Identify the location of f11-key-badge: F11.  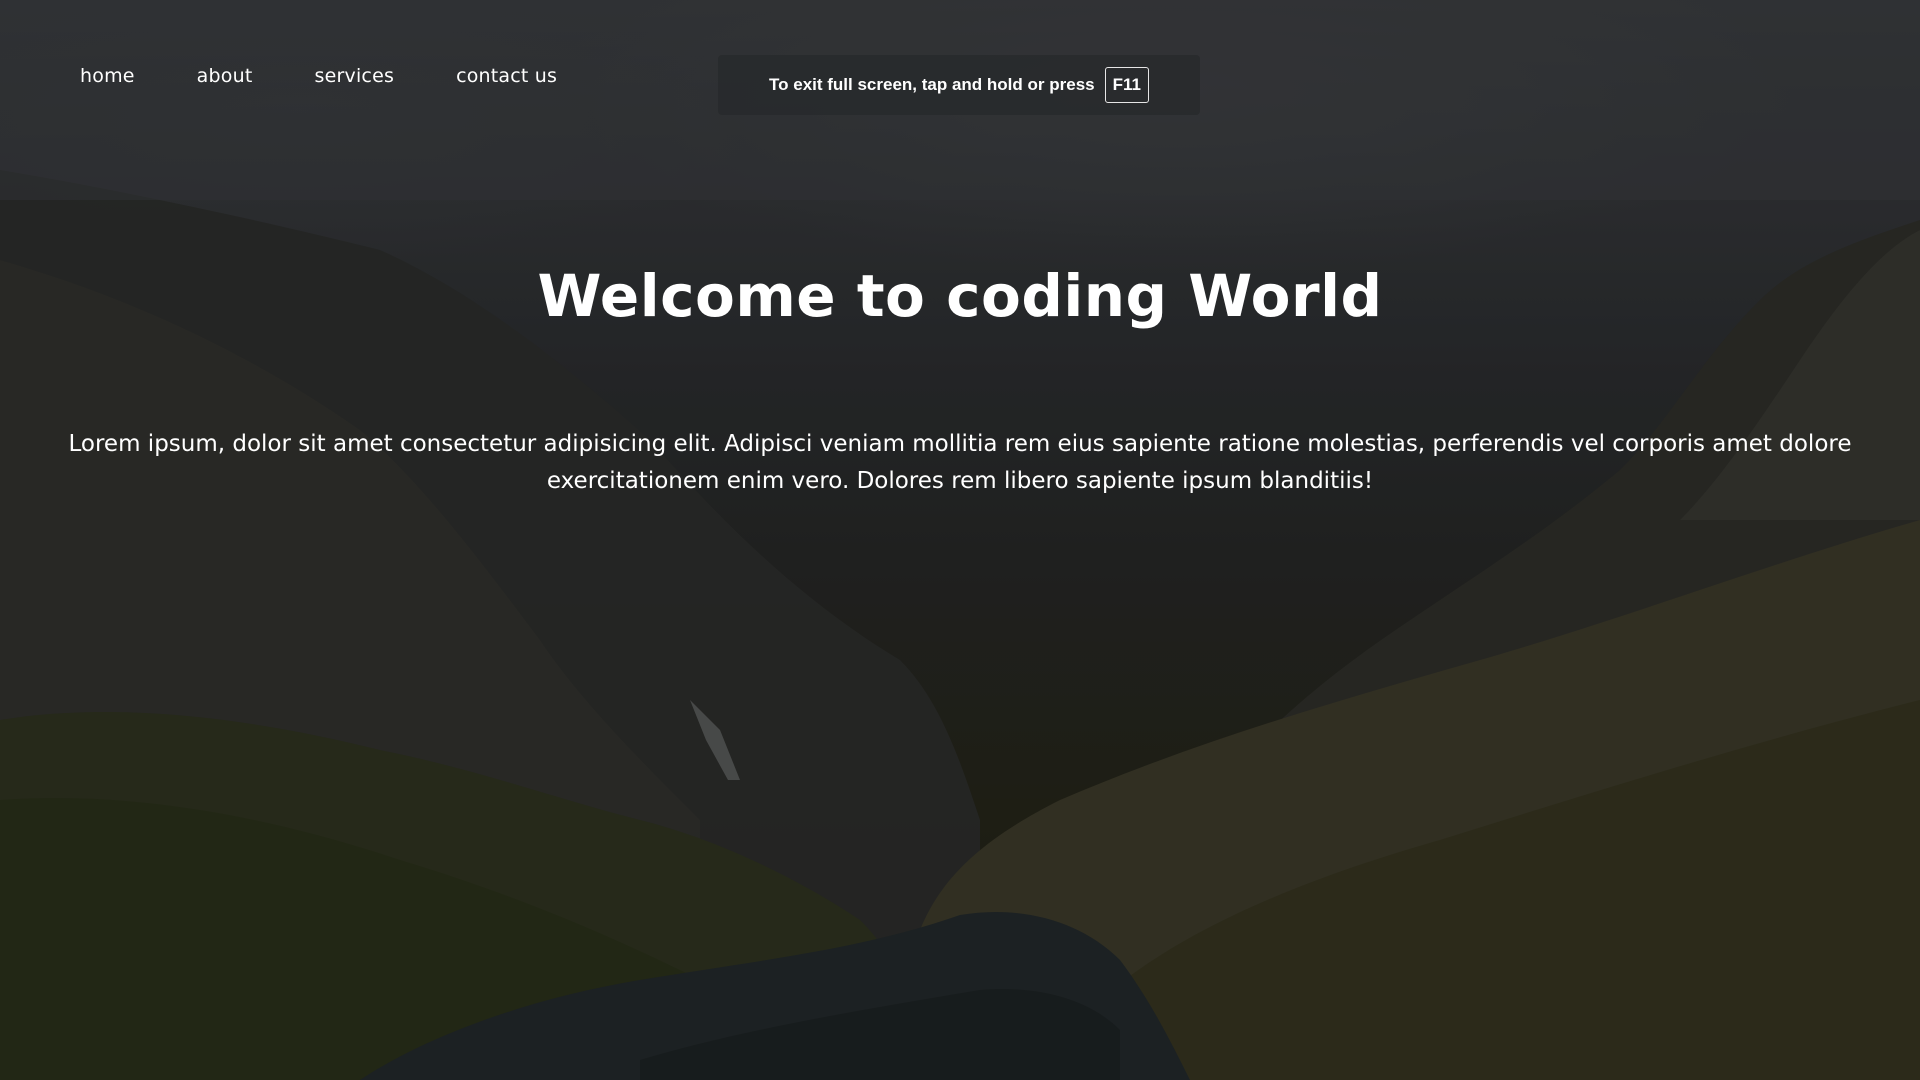
(1126, 85).